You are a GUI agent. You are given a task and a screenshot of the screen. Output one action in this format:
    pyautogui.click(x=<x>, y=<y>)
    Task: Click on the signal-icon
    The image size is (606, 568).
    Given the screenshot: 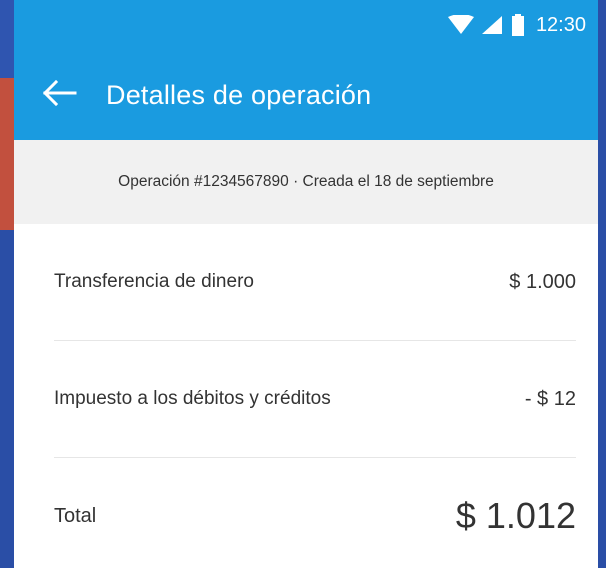 What is the action you would take?
    pyautogui.click(x=492, y=25)
    